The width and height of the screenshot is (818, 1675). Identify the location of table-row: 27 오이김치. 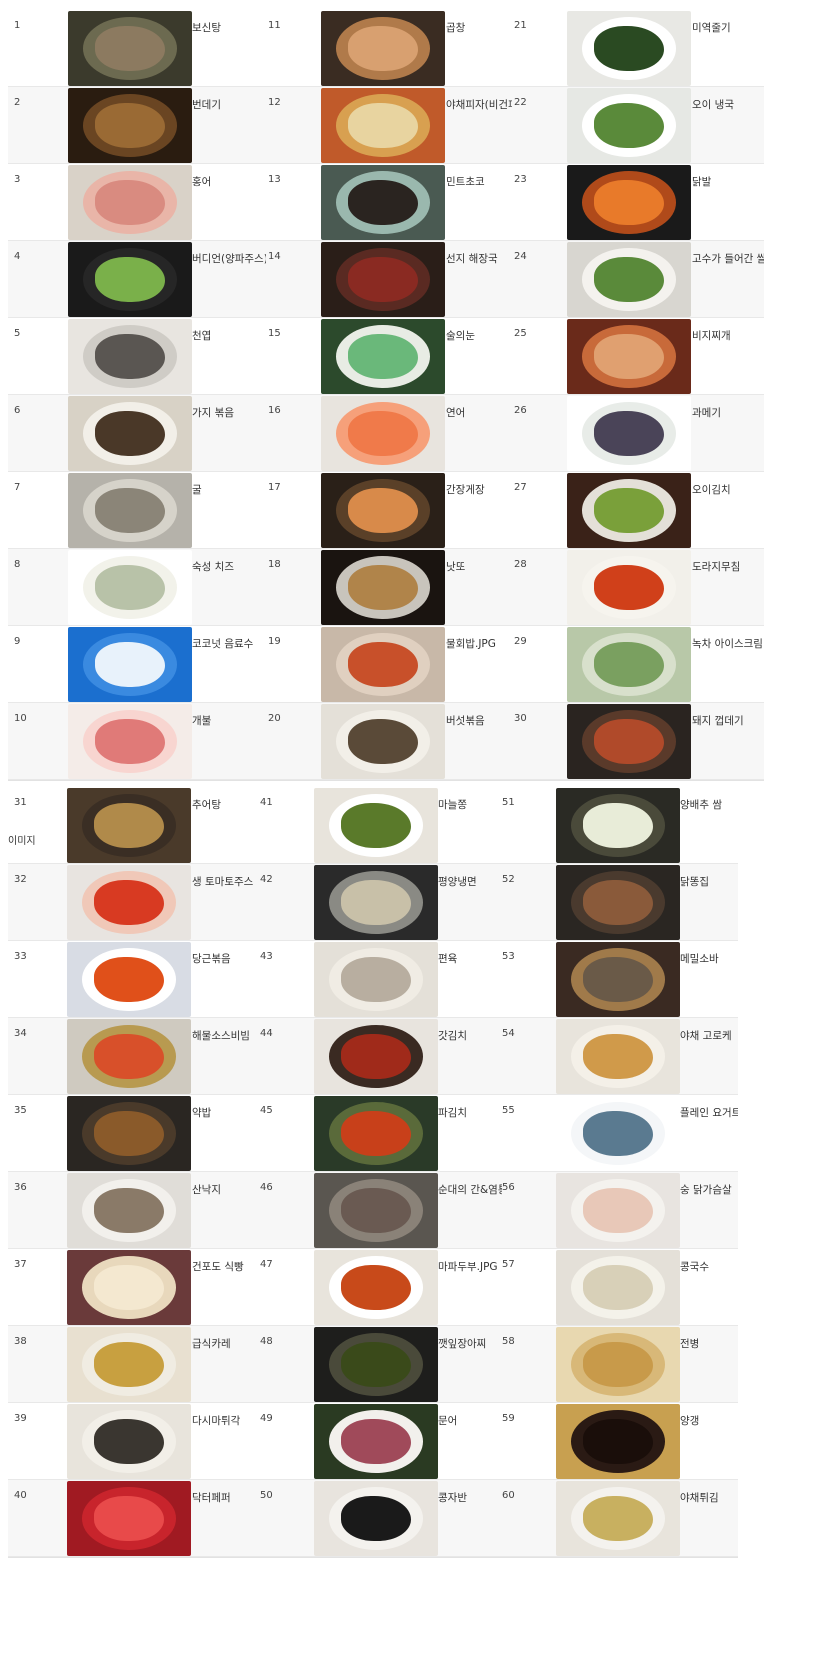
(638, 510).